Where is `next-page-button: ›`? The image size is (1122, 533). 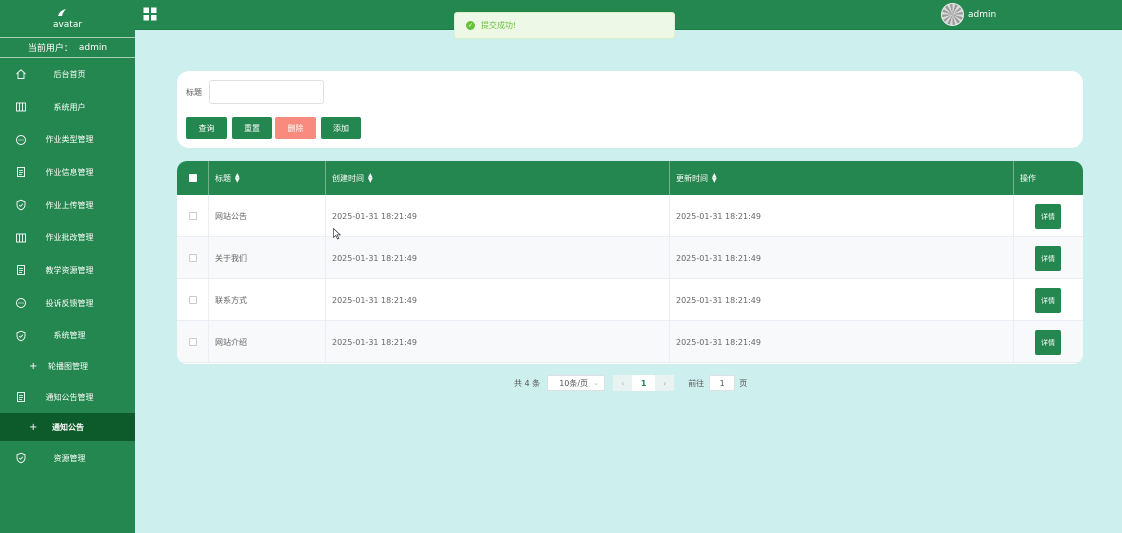
next-page-button: › is located at coordinates (665, 383).